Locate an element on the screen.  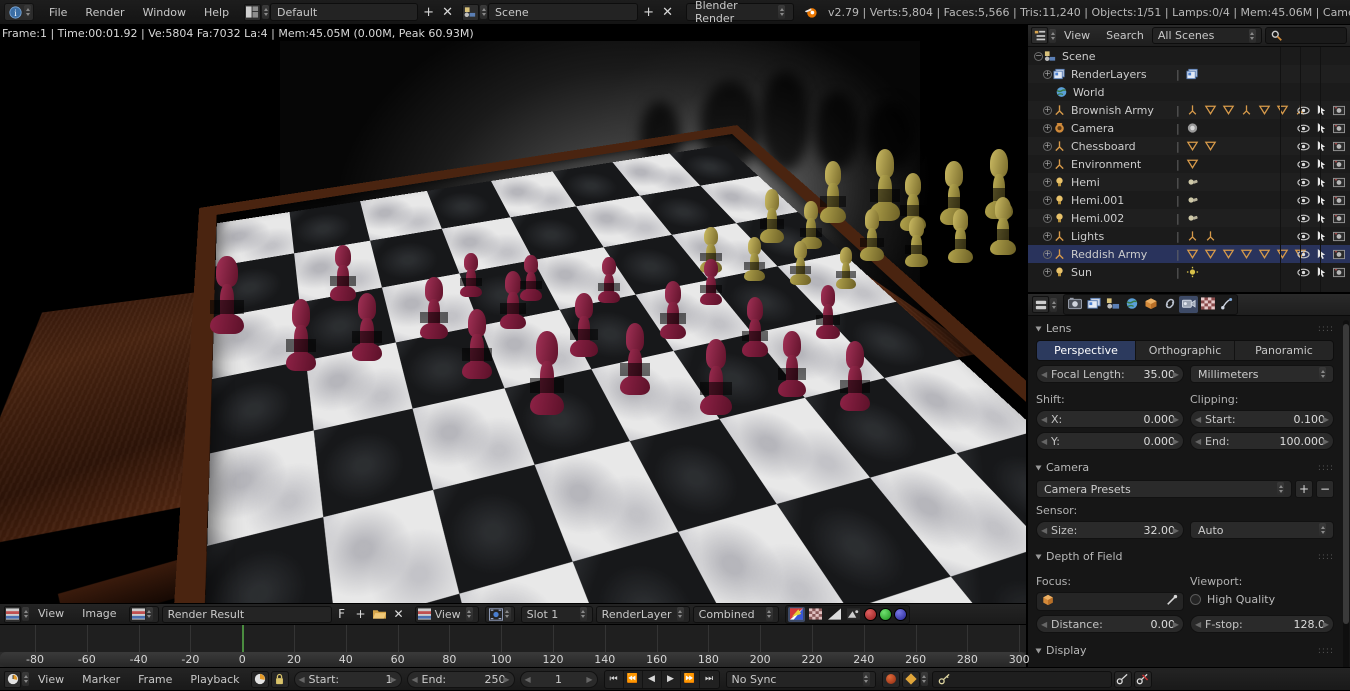
sensor-fit-select: Auto is located at coordinates (1262, 530).